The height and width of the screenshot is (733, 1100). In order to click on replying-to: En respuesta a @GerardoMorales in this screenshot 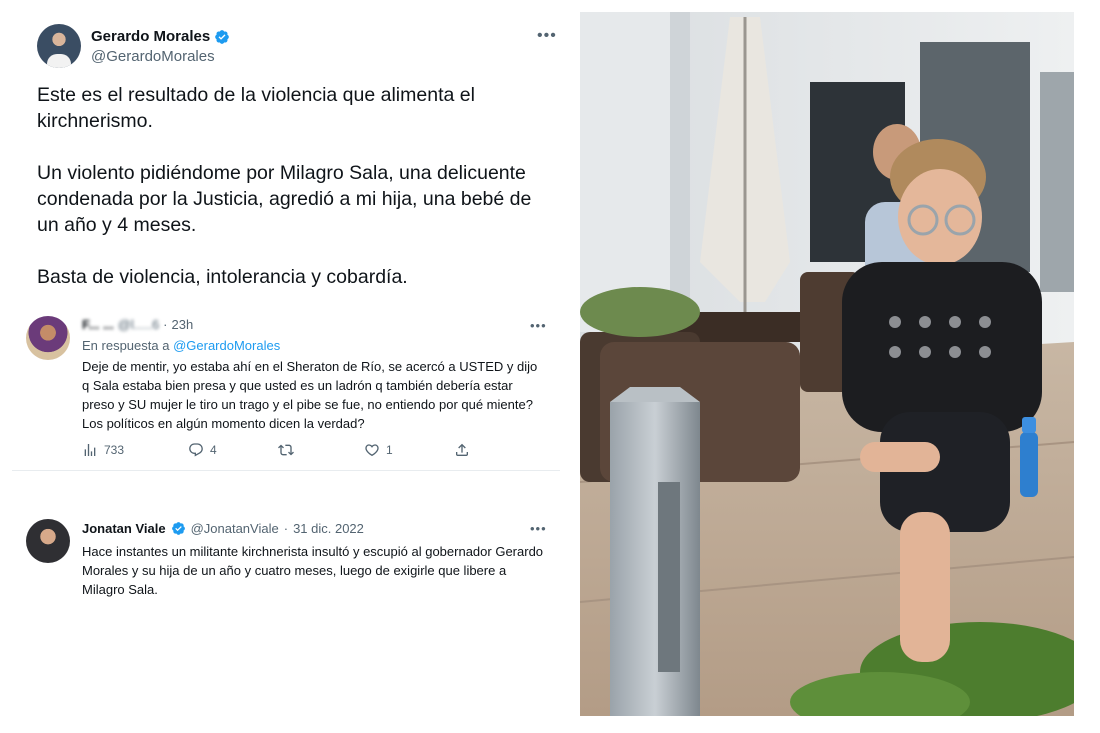, I will do `click(181, 345)`.